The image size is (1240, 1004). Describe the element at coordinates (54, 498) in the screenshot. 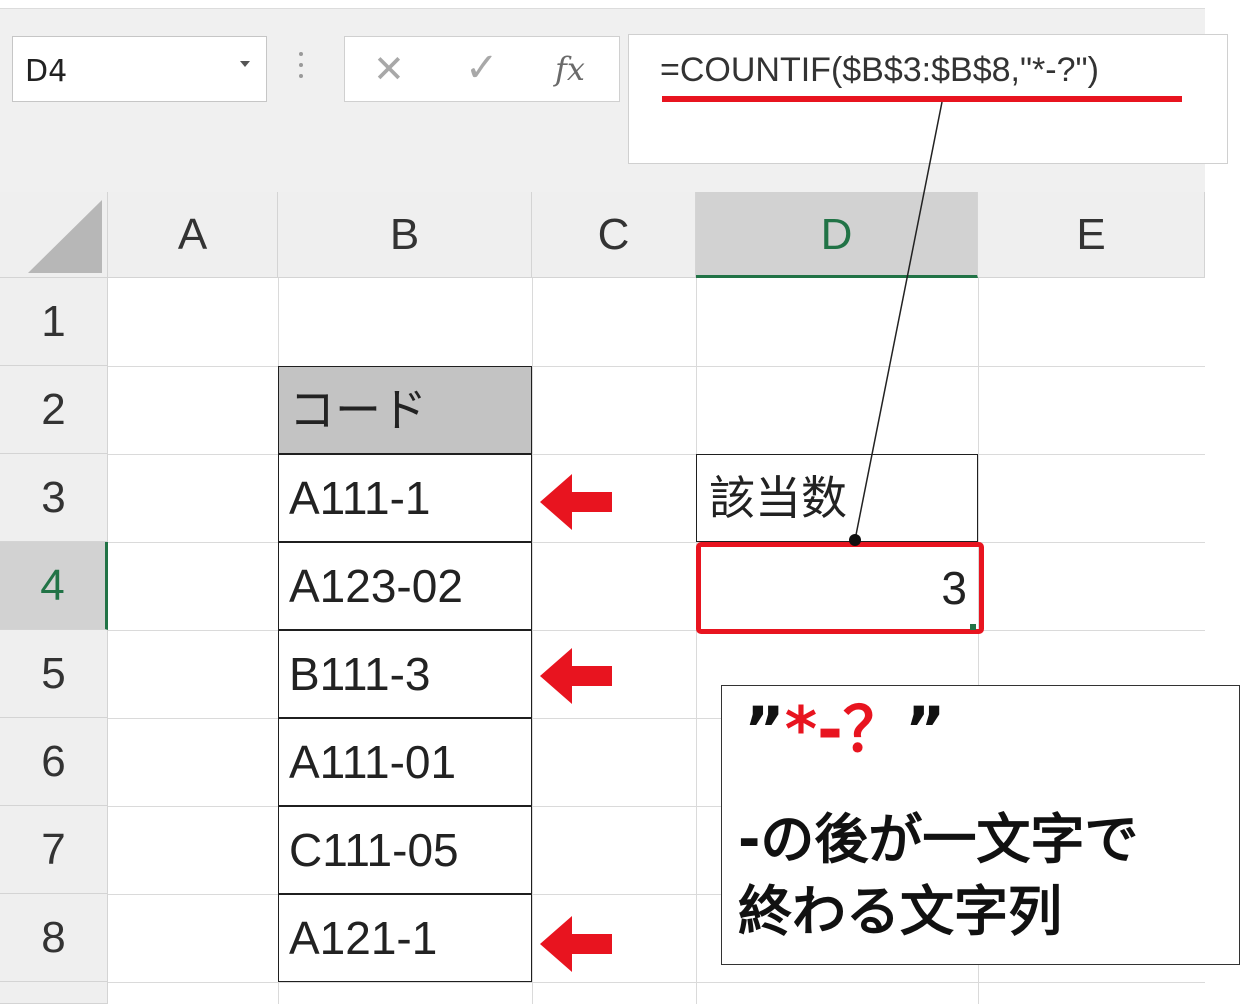

I see `row-header-3: 3` at that location.